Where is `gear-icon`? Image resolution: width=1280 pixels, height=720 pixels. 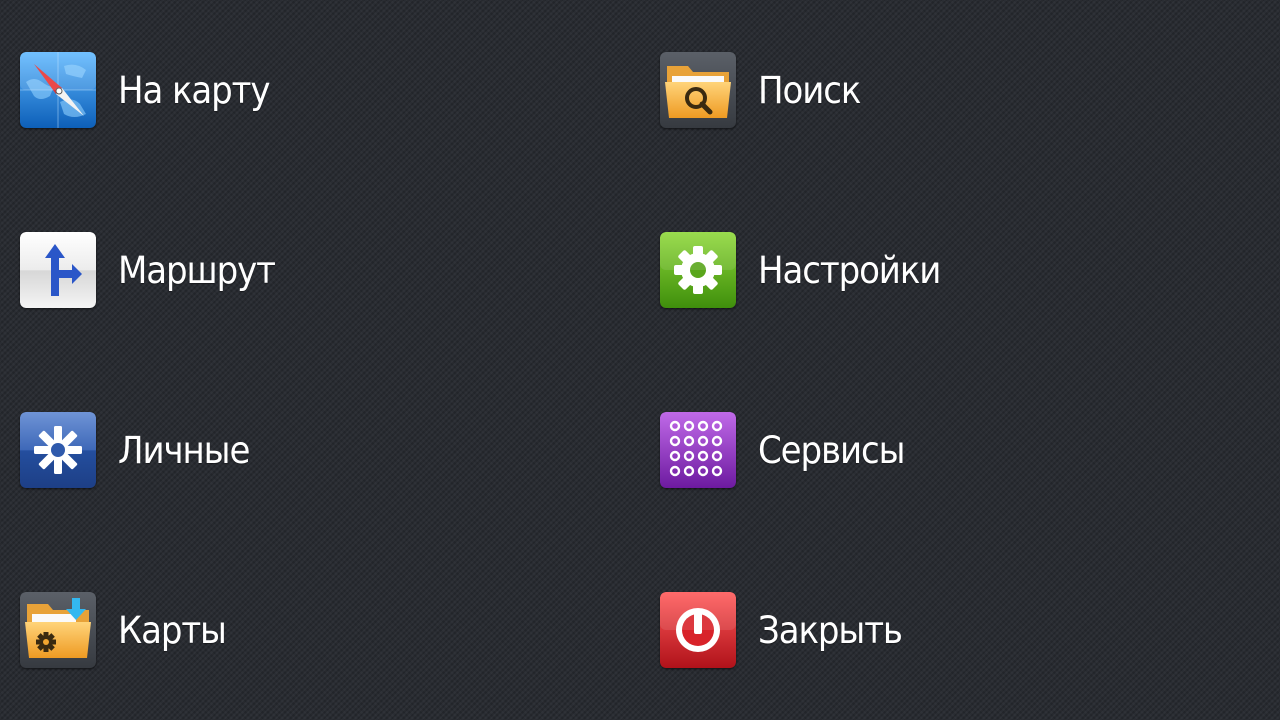 gear-icon is located at coordinates (698, 270).